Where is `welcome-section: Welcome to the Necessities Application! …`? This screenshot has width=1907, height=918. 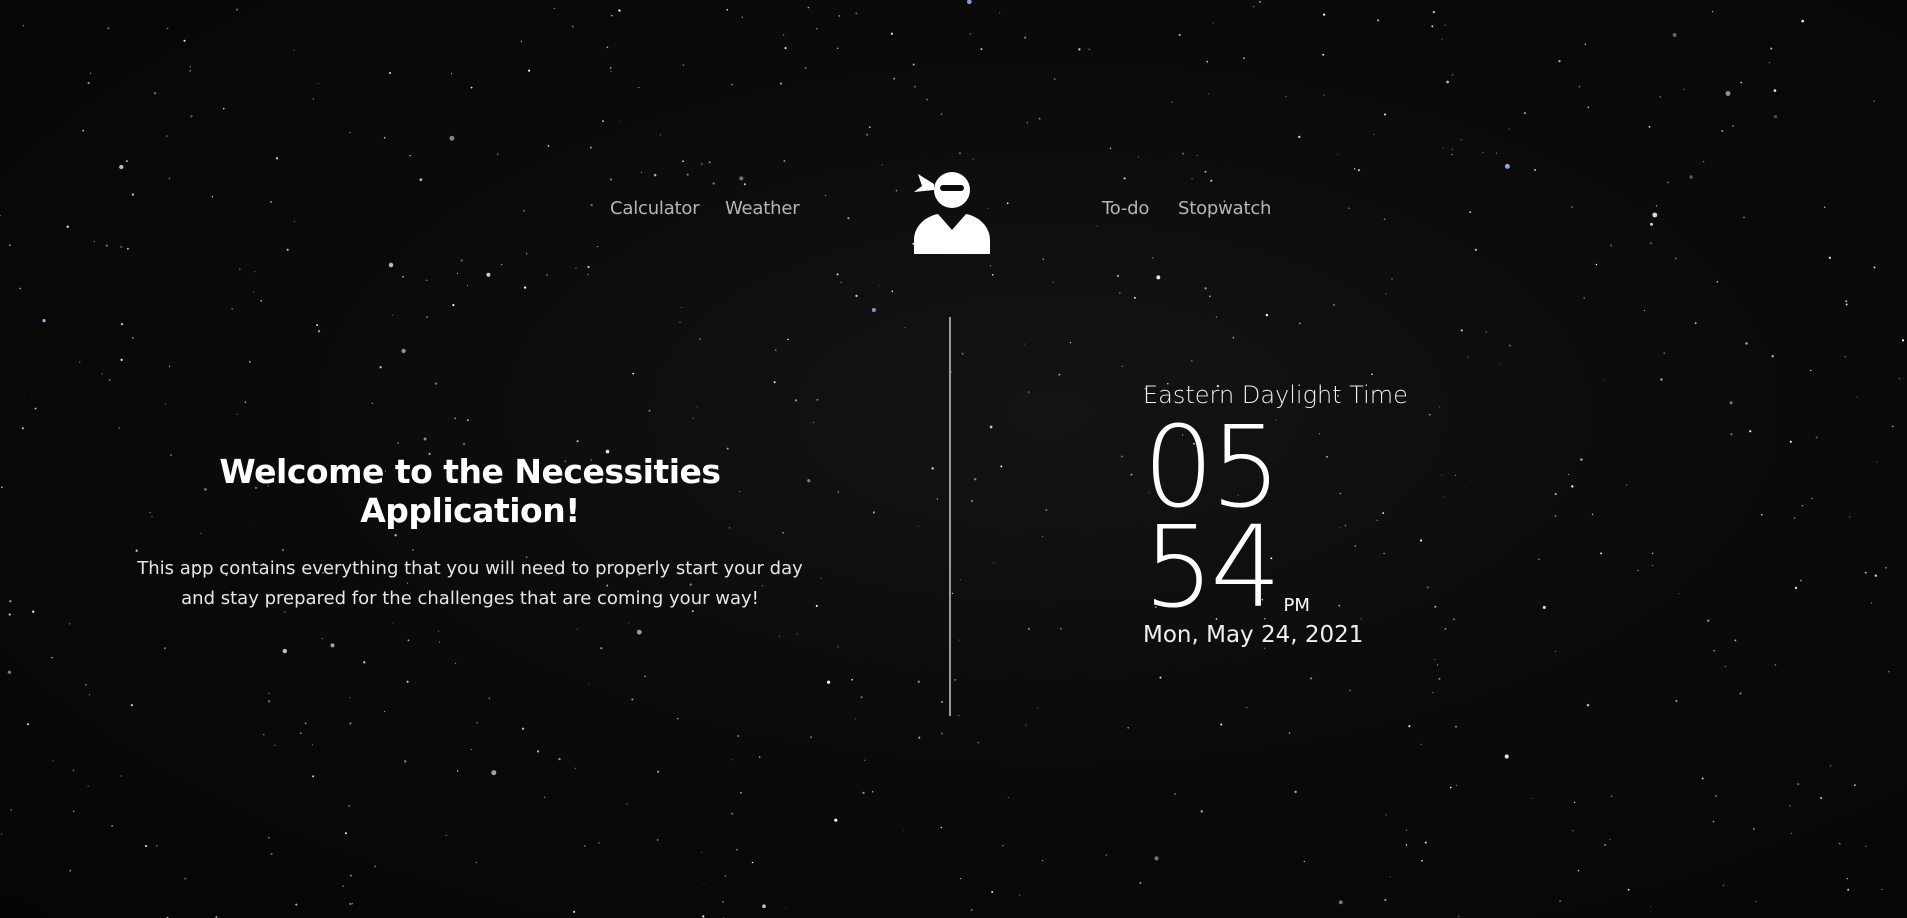
welcome-section: Welcome to the Necessities Application! … is located at coordinates (470, 533).